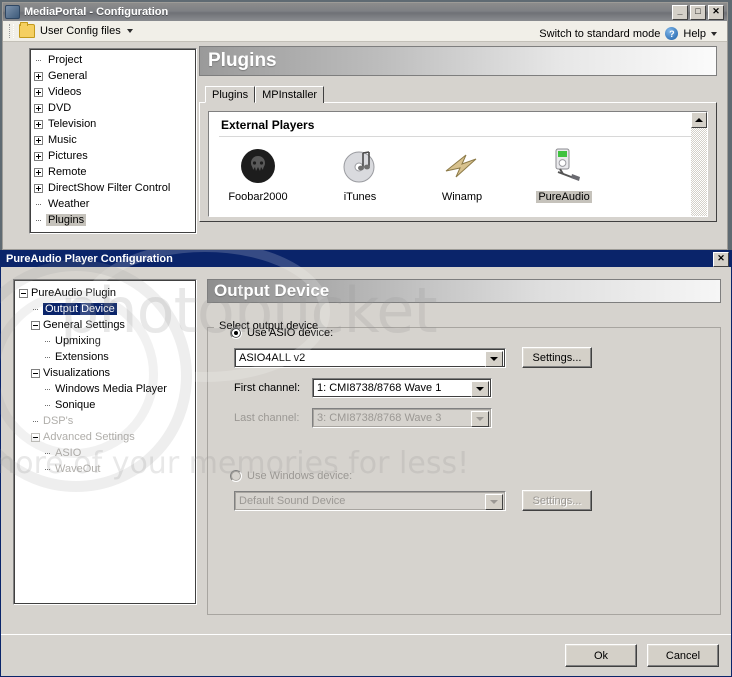 This screenshot has width=732, height=677. What do you see at coordinates (462, 166) in the screenshot?
I see `winamp-icon` at bounding box center [462, 166].